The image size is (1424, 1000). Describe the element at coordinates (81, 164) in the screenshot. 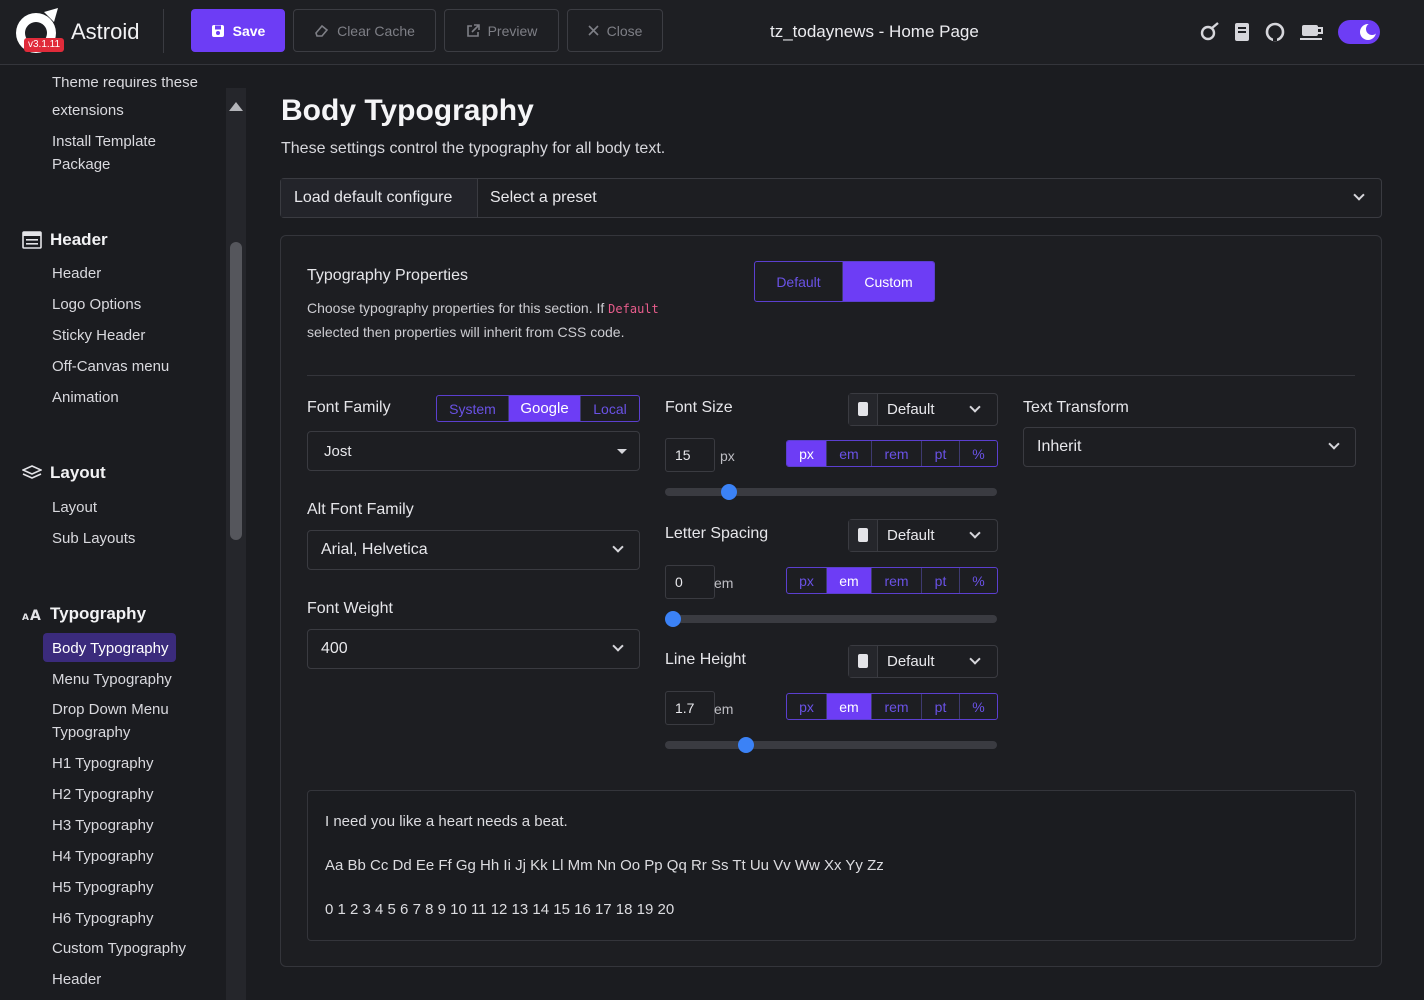

I see `sidebar-item-install-template-cont: Package` at that location.